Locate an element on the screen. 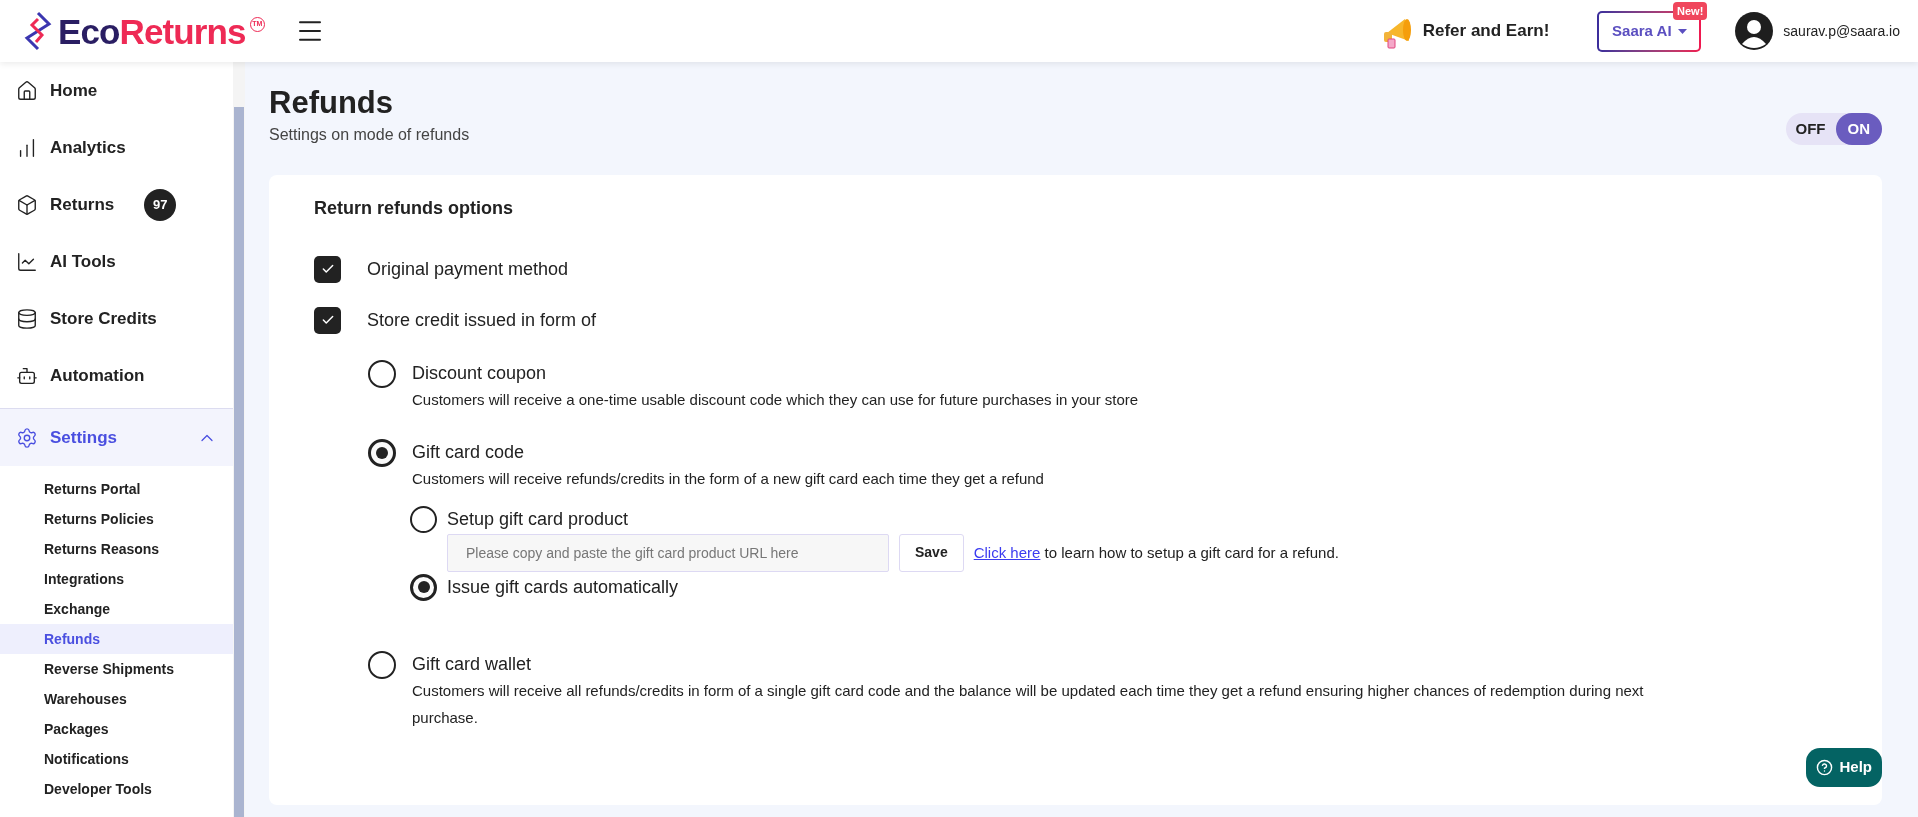 The height and width of the screenshot is (817, 1918). sidebar-subitem: Returns Reasons is located at coordinates (116, 549).